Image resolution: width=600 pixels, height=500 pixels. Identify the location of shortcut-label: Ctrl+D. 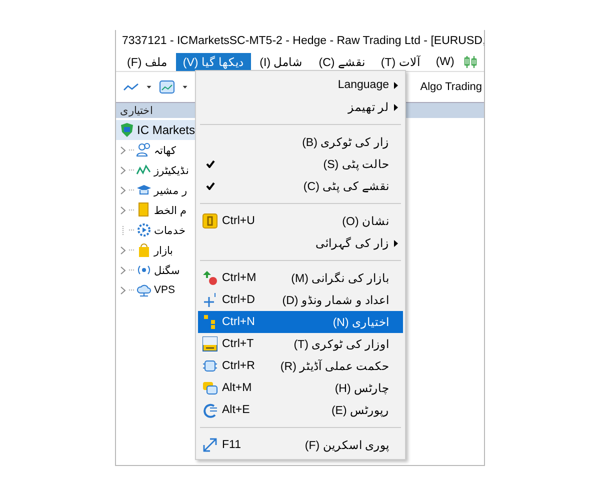
(239, 300).